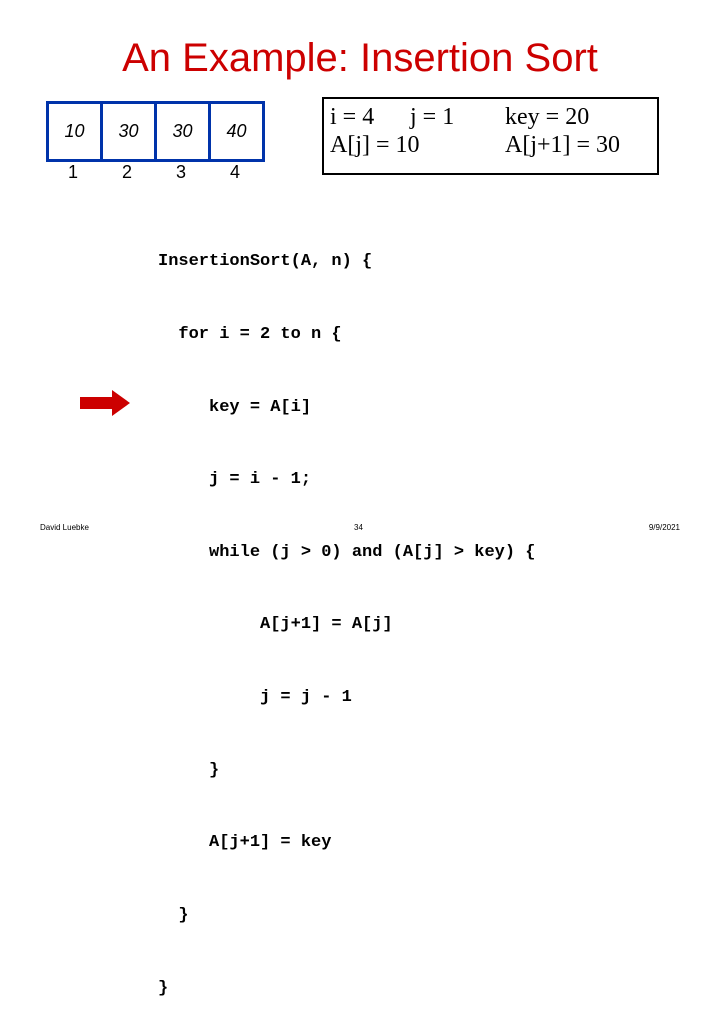 The width and height of the screenshot is (720, 1025). I want to click on array-index: 4, so click(234, 172).